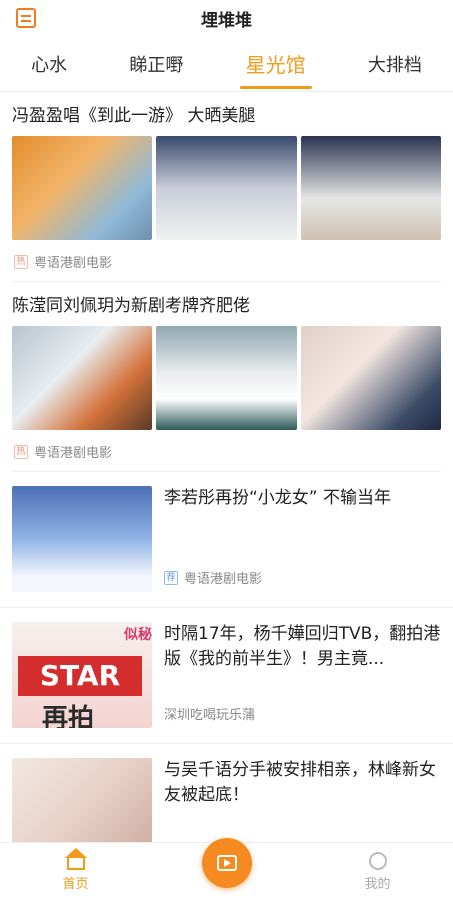 The image size is (453, 900). I want to click on nav-mine-label: 我的, so click(377, 884).